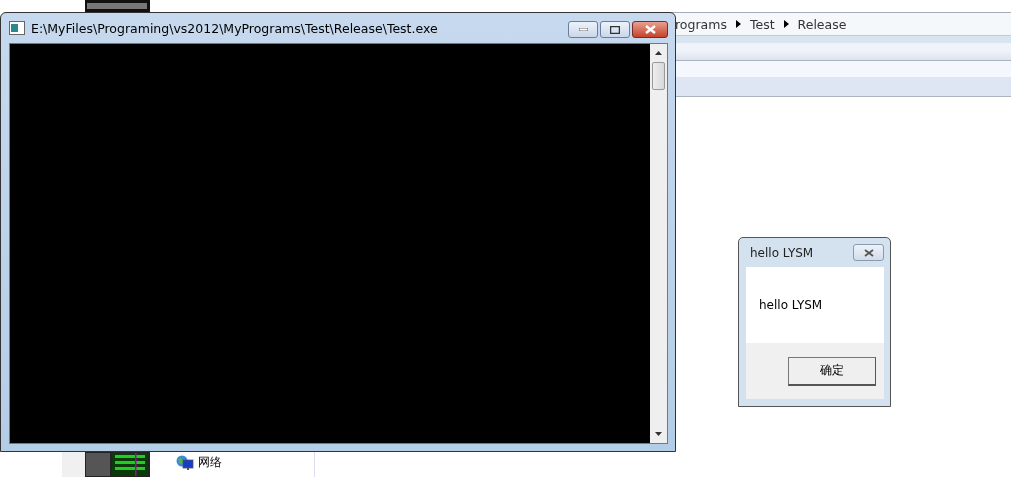  What do you see at coordinates (658, 76) in the screenshot?
I see `scroll-thumb` at bounding box center [658, 76].